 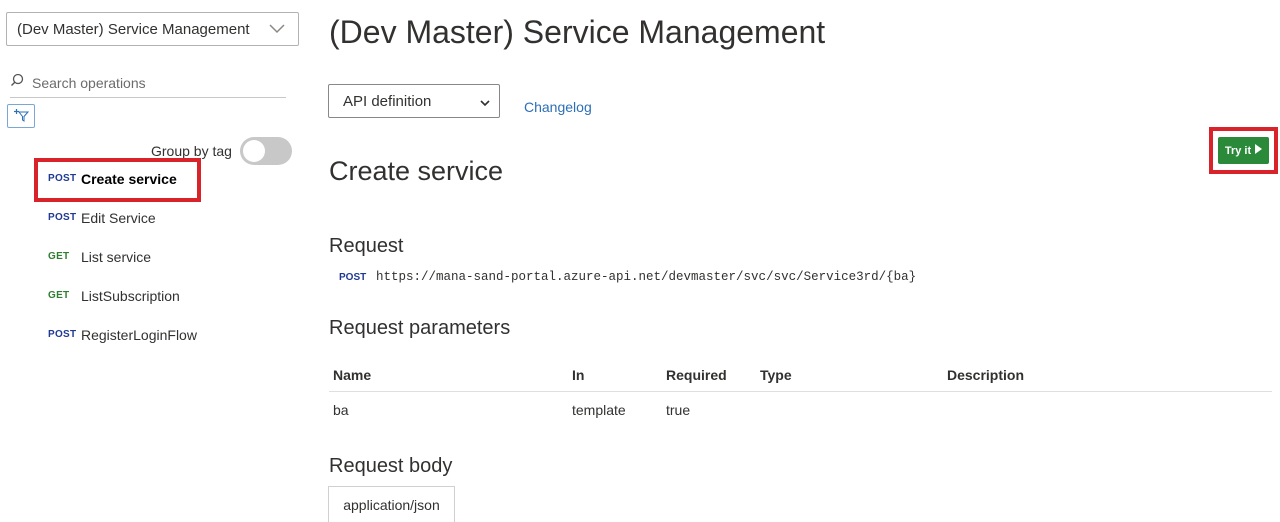 I want to click on request-parameters-heading: Request parameters, so click(x=420, y=328).